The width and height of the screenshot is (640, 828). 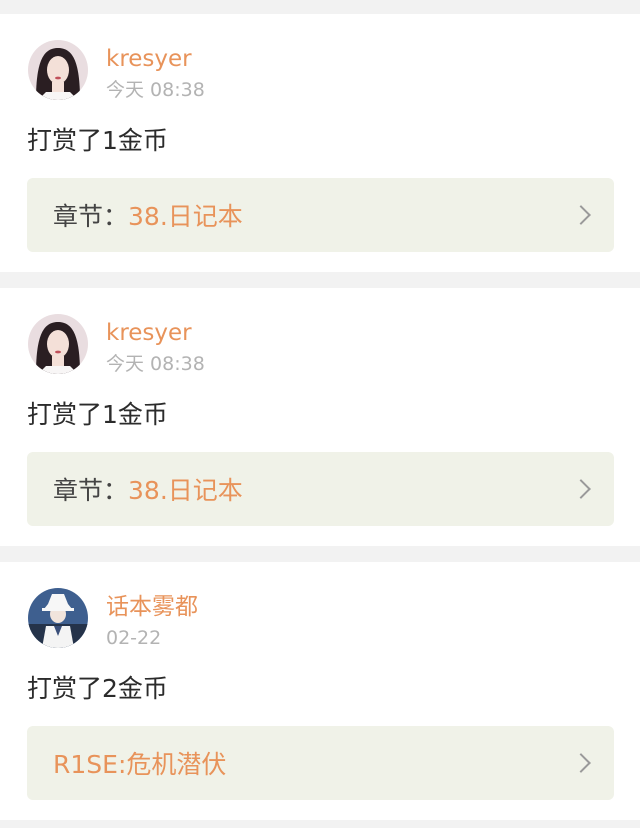 I want to click on timestamp: 02-22, so click(x=134, y=638).